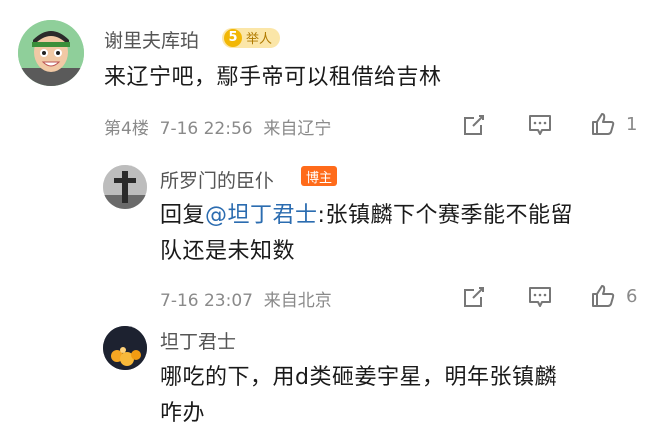  I want to click on fan-title: 举人, so click(259, 39).